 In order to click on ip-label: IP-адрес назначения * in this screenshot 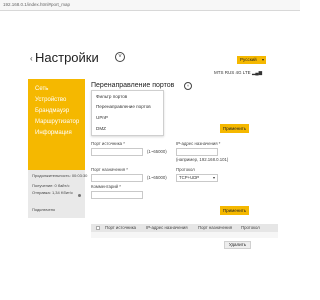, I will do `click(198, 143)`.